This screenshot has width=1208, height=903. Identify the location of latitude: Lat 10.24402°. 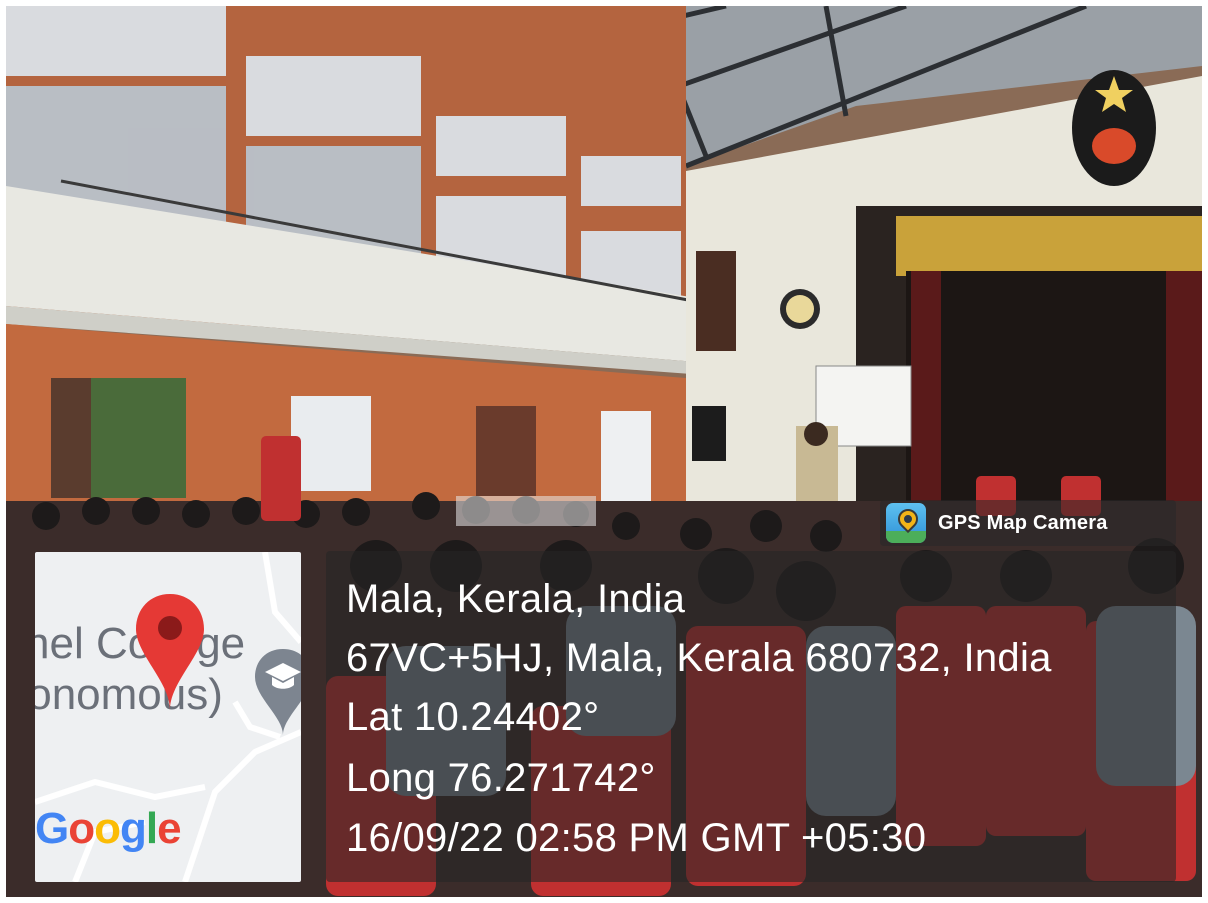
(473, 717).